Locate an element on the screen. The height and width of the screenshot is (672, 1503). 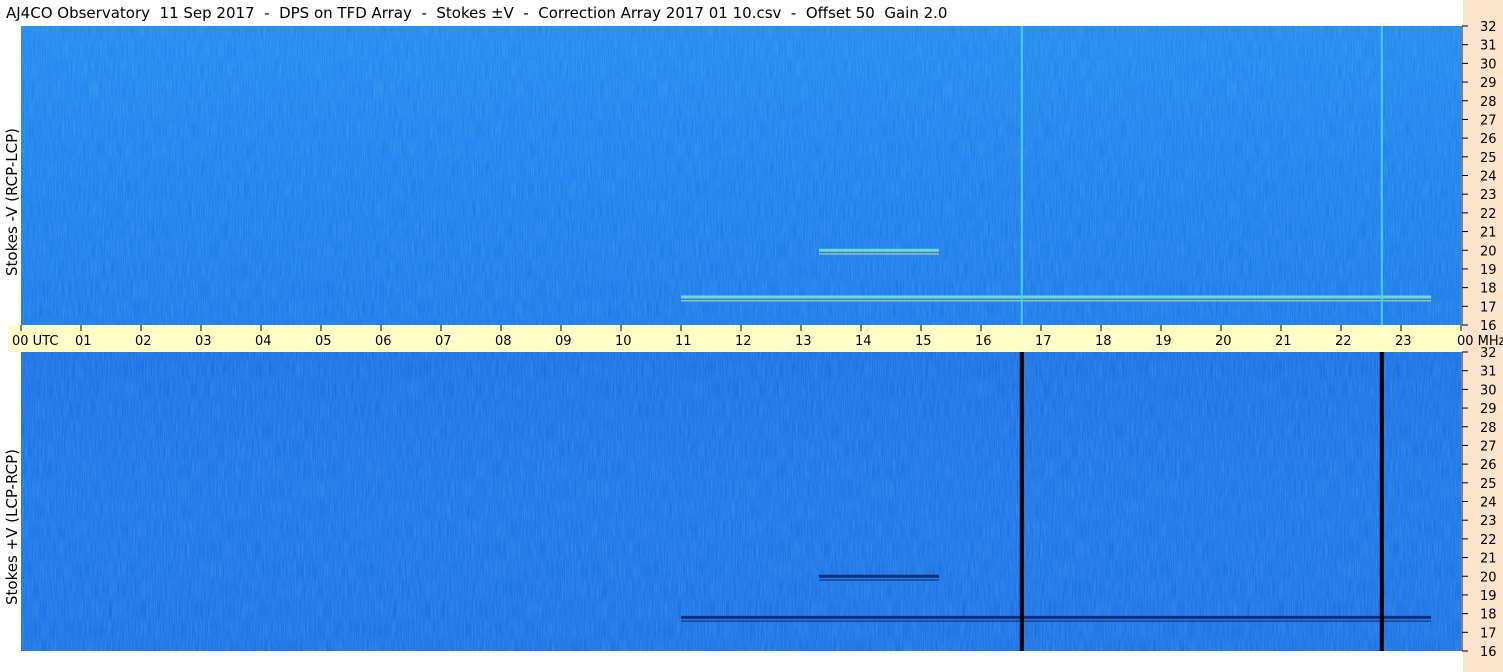
upper-frequency-axis: 32 31 30 29 28 27 26 25 24 23 22 21 20 19 18 17 16 is located at coordinates (1479, 177).